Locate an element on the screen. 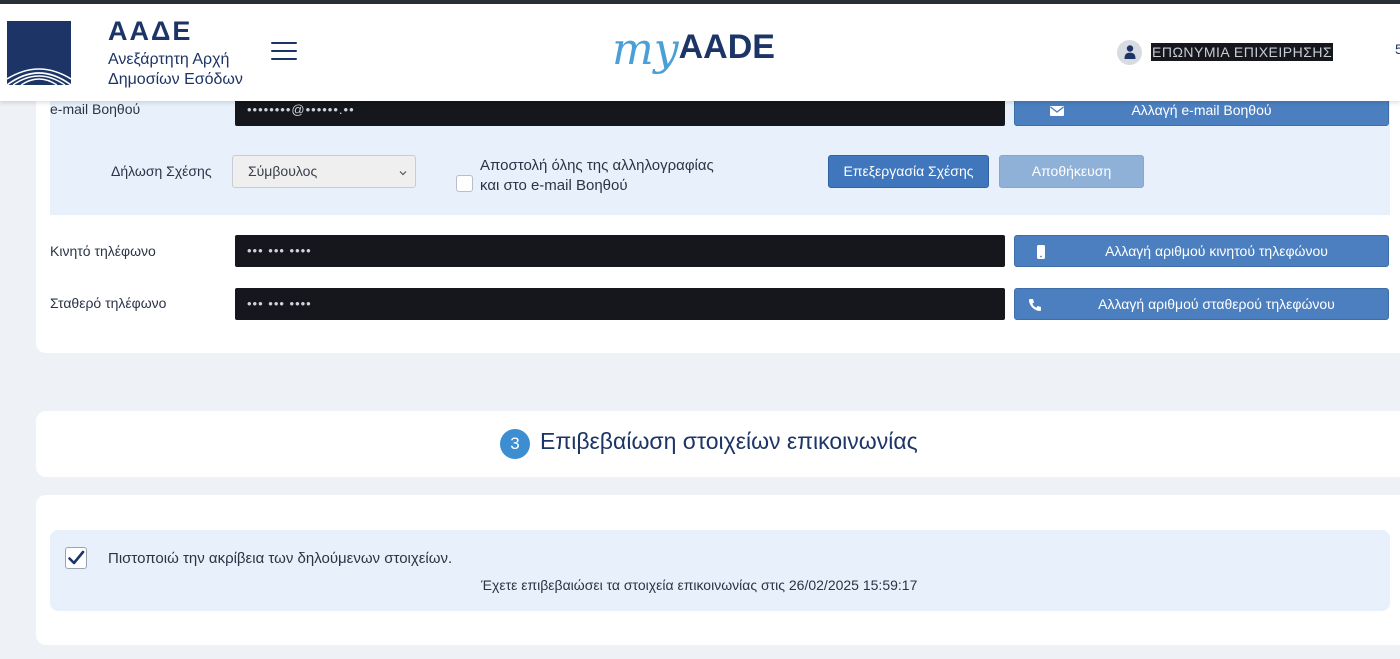 This screenshot has width=1400, height=659. send-all-mail-label-line2: και στο e-mail Βοηθού is located at coordinates (554, 185).